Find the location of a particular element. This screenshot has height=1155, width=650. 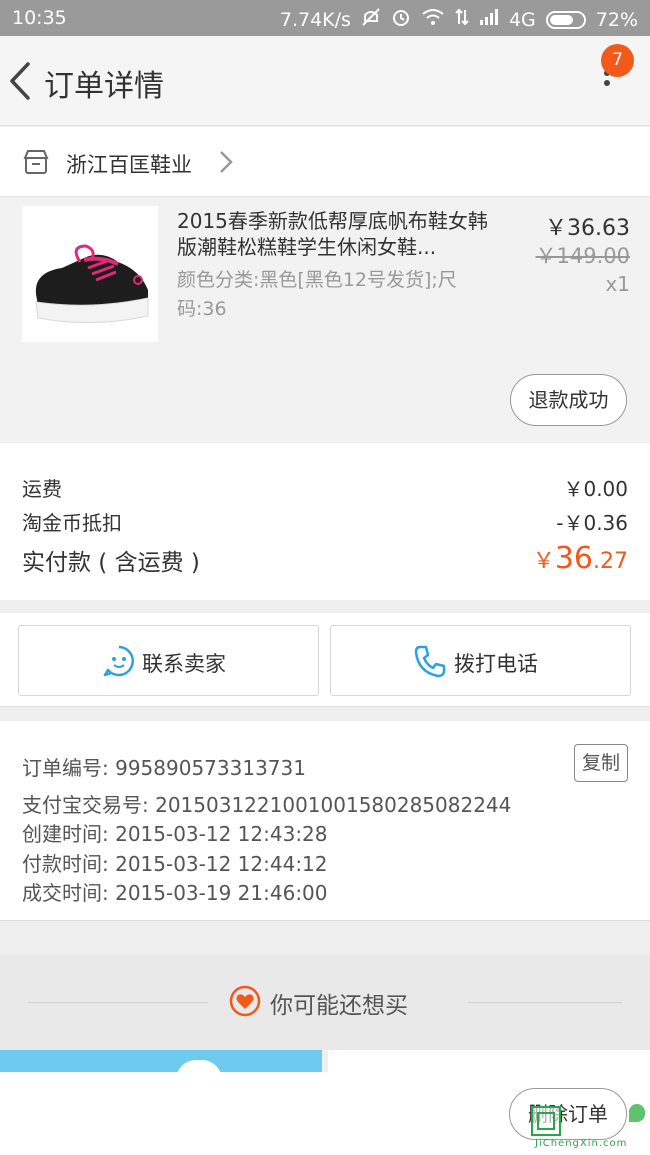

bottom-bar: 删除订单 JiChengXin.com is located at coordinates (325, 1113).